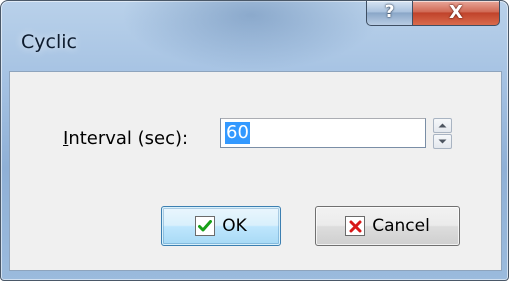 The height and width of the screenshot is (281, 509). I want to click on interval-label: Interval (sec):, so click(125, 138).